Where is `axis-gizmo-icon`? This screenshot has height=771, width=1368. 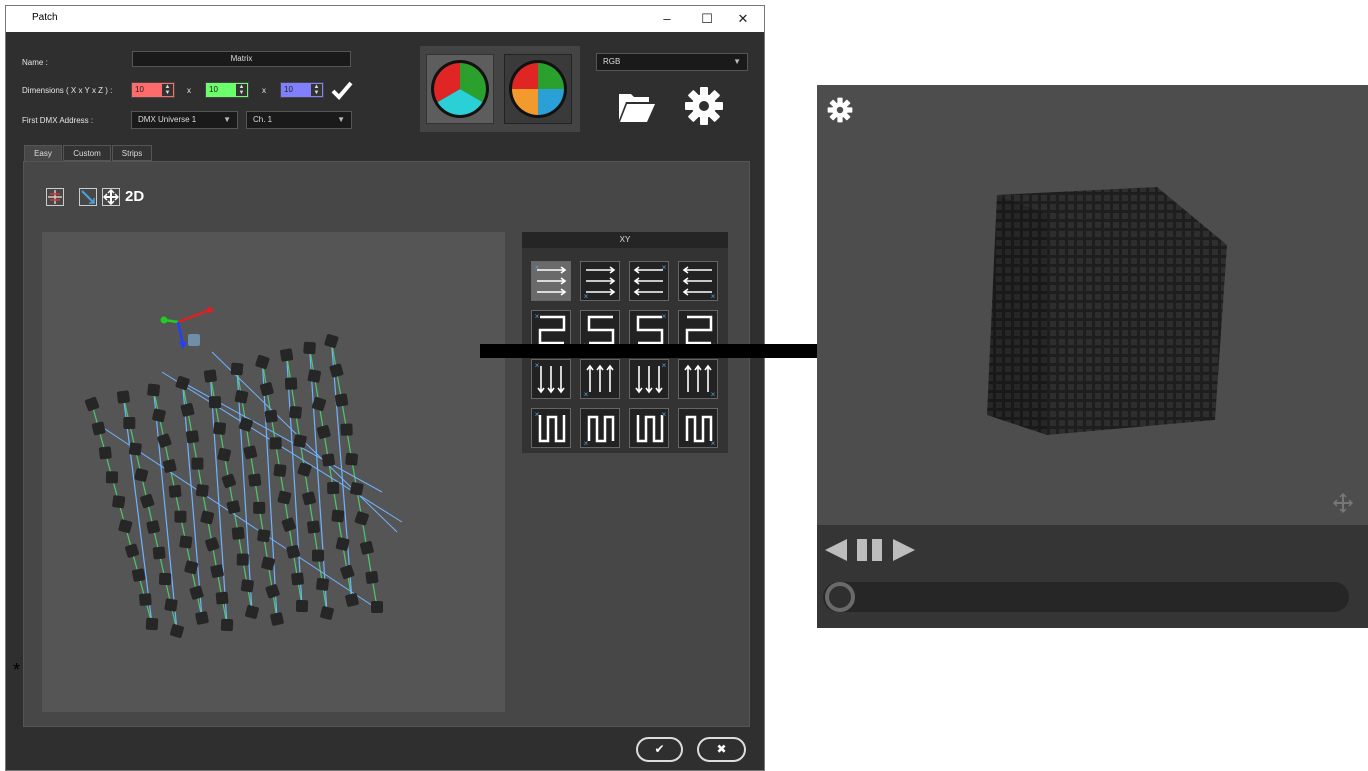 axis-gizmo-icon is located at coordinates (187, 328).